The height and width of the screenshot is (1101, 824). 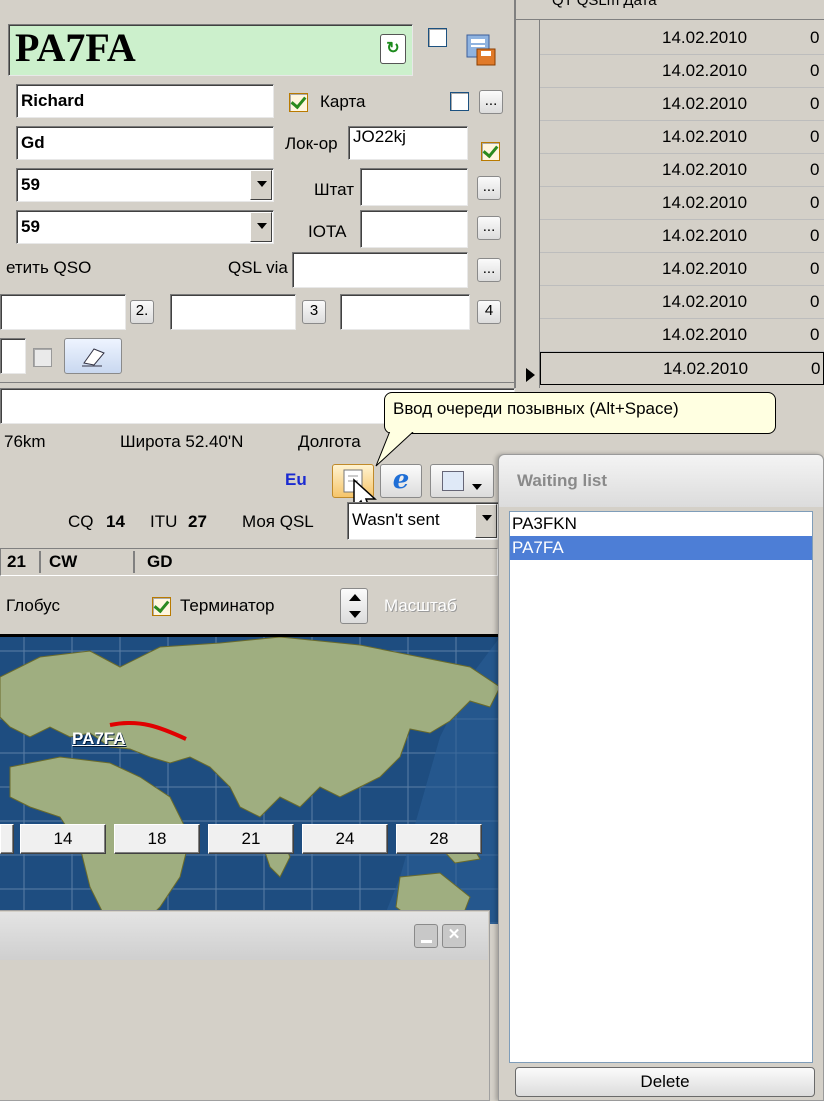 I want to click on notes-menu-button, so click(x=462, y=481).